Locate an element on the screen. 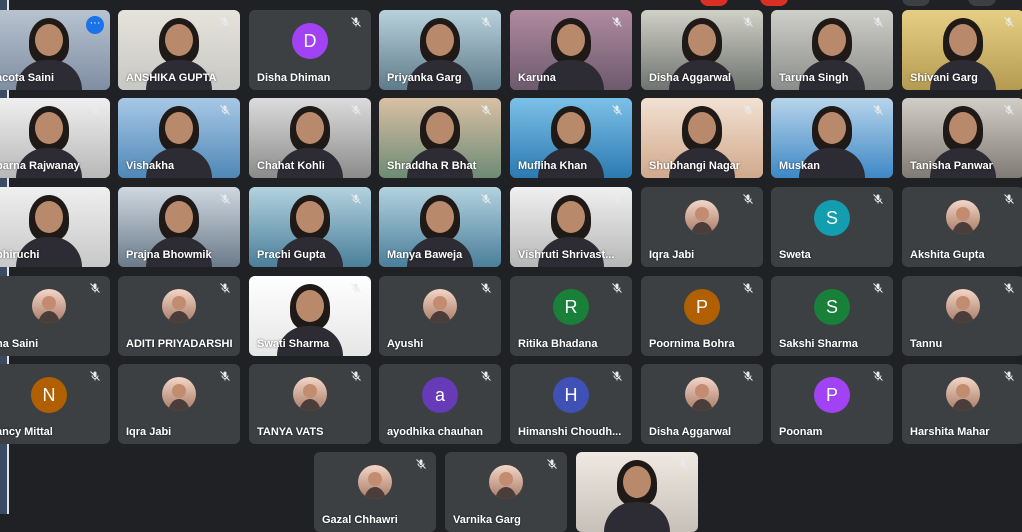  participant-name: Disha Dhiman is located at coordinates (294, 78).